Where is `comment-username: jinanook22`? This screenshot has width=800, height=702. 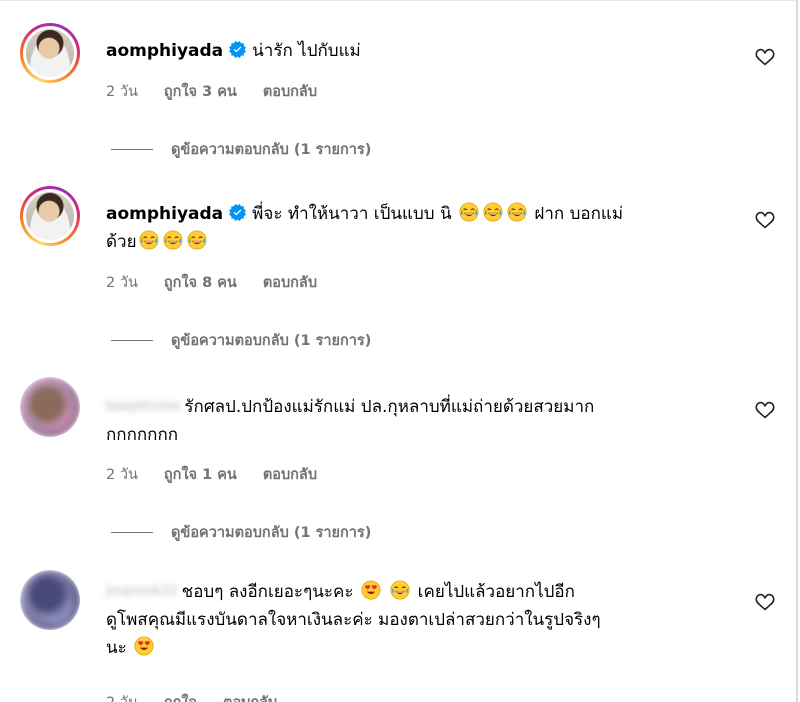 comment-username: jinanook22 is located at coordinates (142, 592).